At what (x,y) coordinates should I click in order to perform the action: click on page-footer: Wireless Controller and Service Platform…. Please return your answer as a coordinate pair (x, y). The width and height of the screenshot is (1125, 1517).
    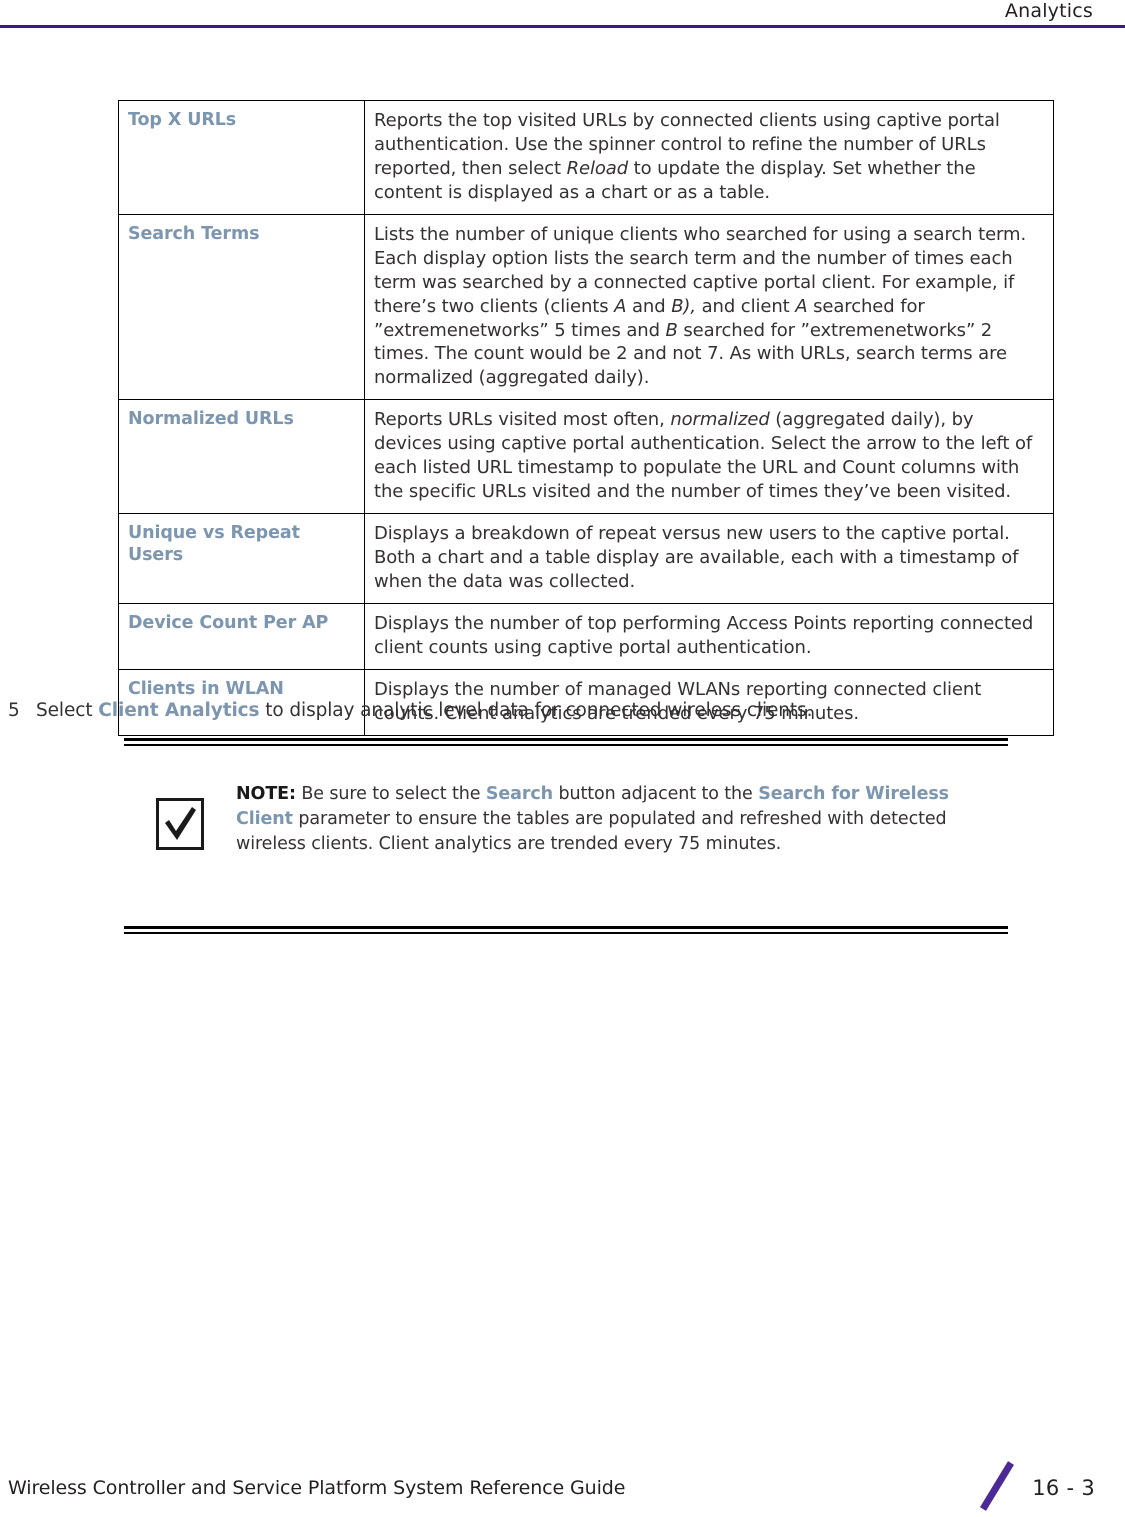
    Looking at the image, I should click on (562, 1477).